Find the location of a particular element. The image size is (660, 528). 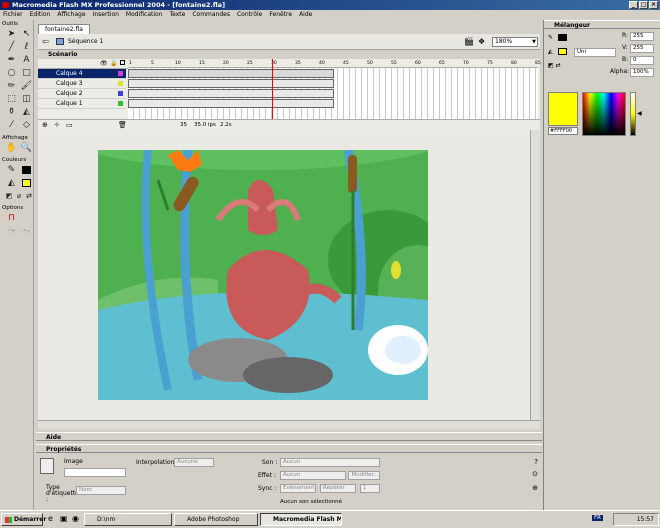

frame-rate: 35.0 ips is located at coordinates (205, 125).